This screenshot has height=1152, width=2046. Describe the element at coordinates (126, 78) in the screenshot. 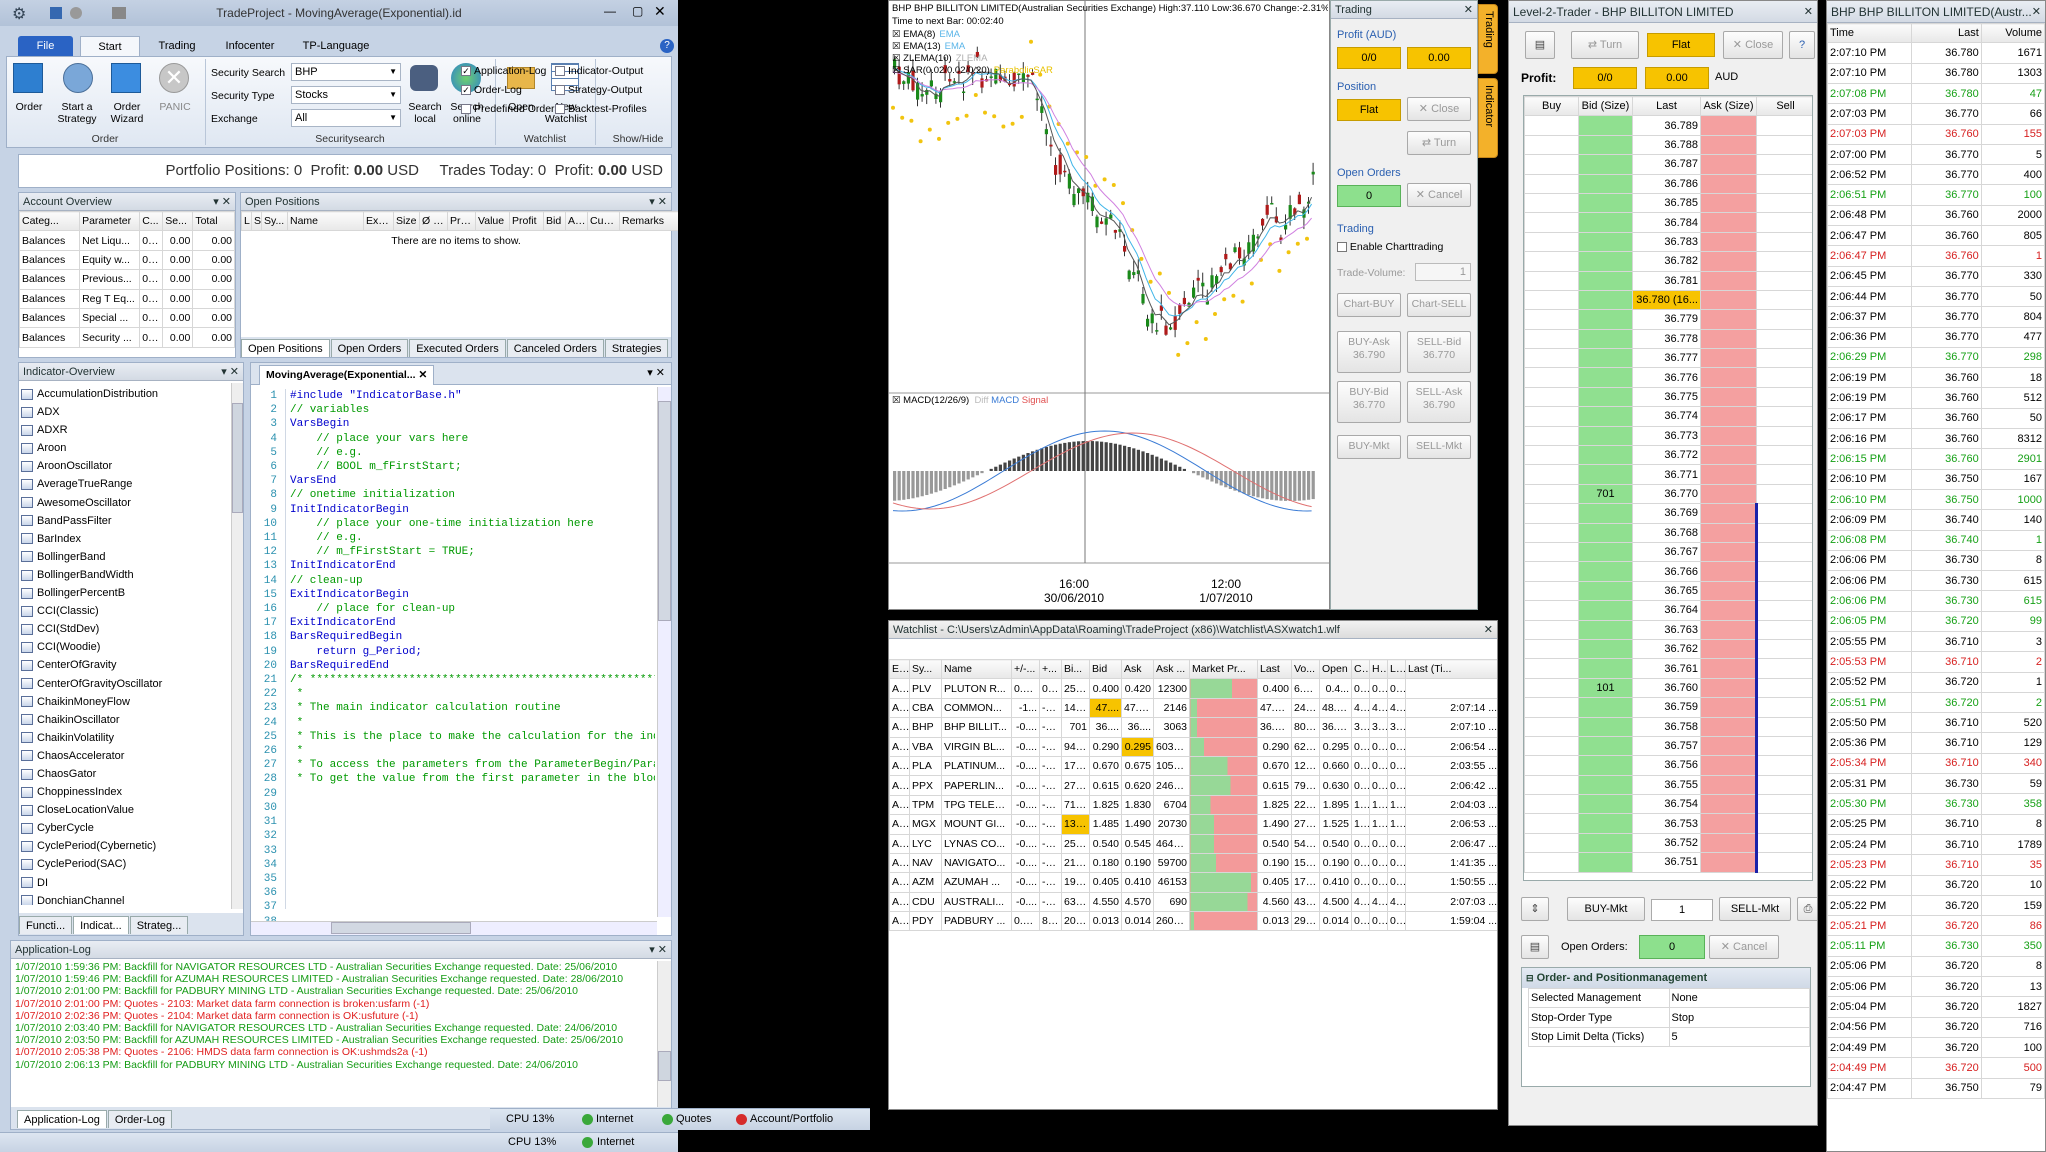

I see `wizard-icon` at that location.